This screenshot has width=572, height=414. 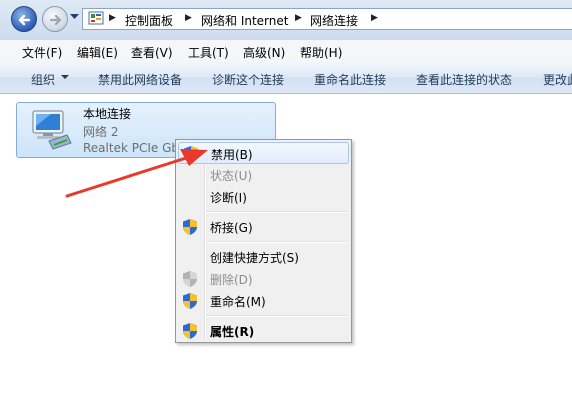 What do you see at coordinates (244, 20) in the screenshot?
I see `breadcrumb-network-internet: 网络和 Internet` at bounding box center [244, 20].